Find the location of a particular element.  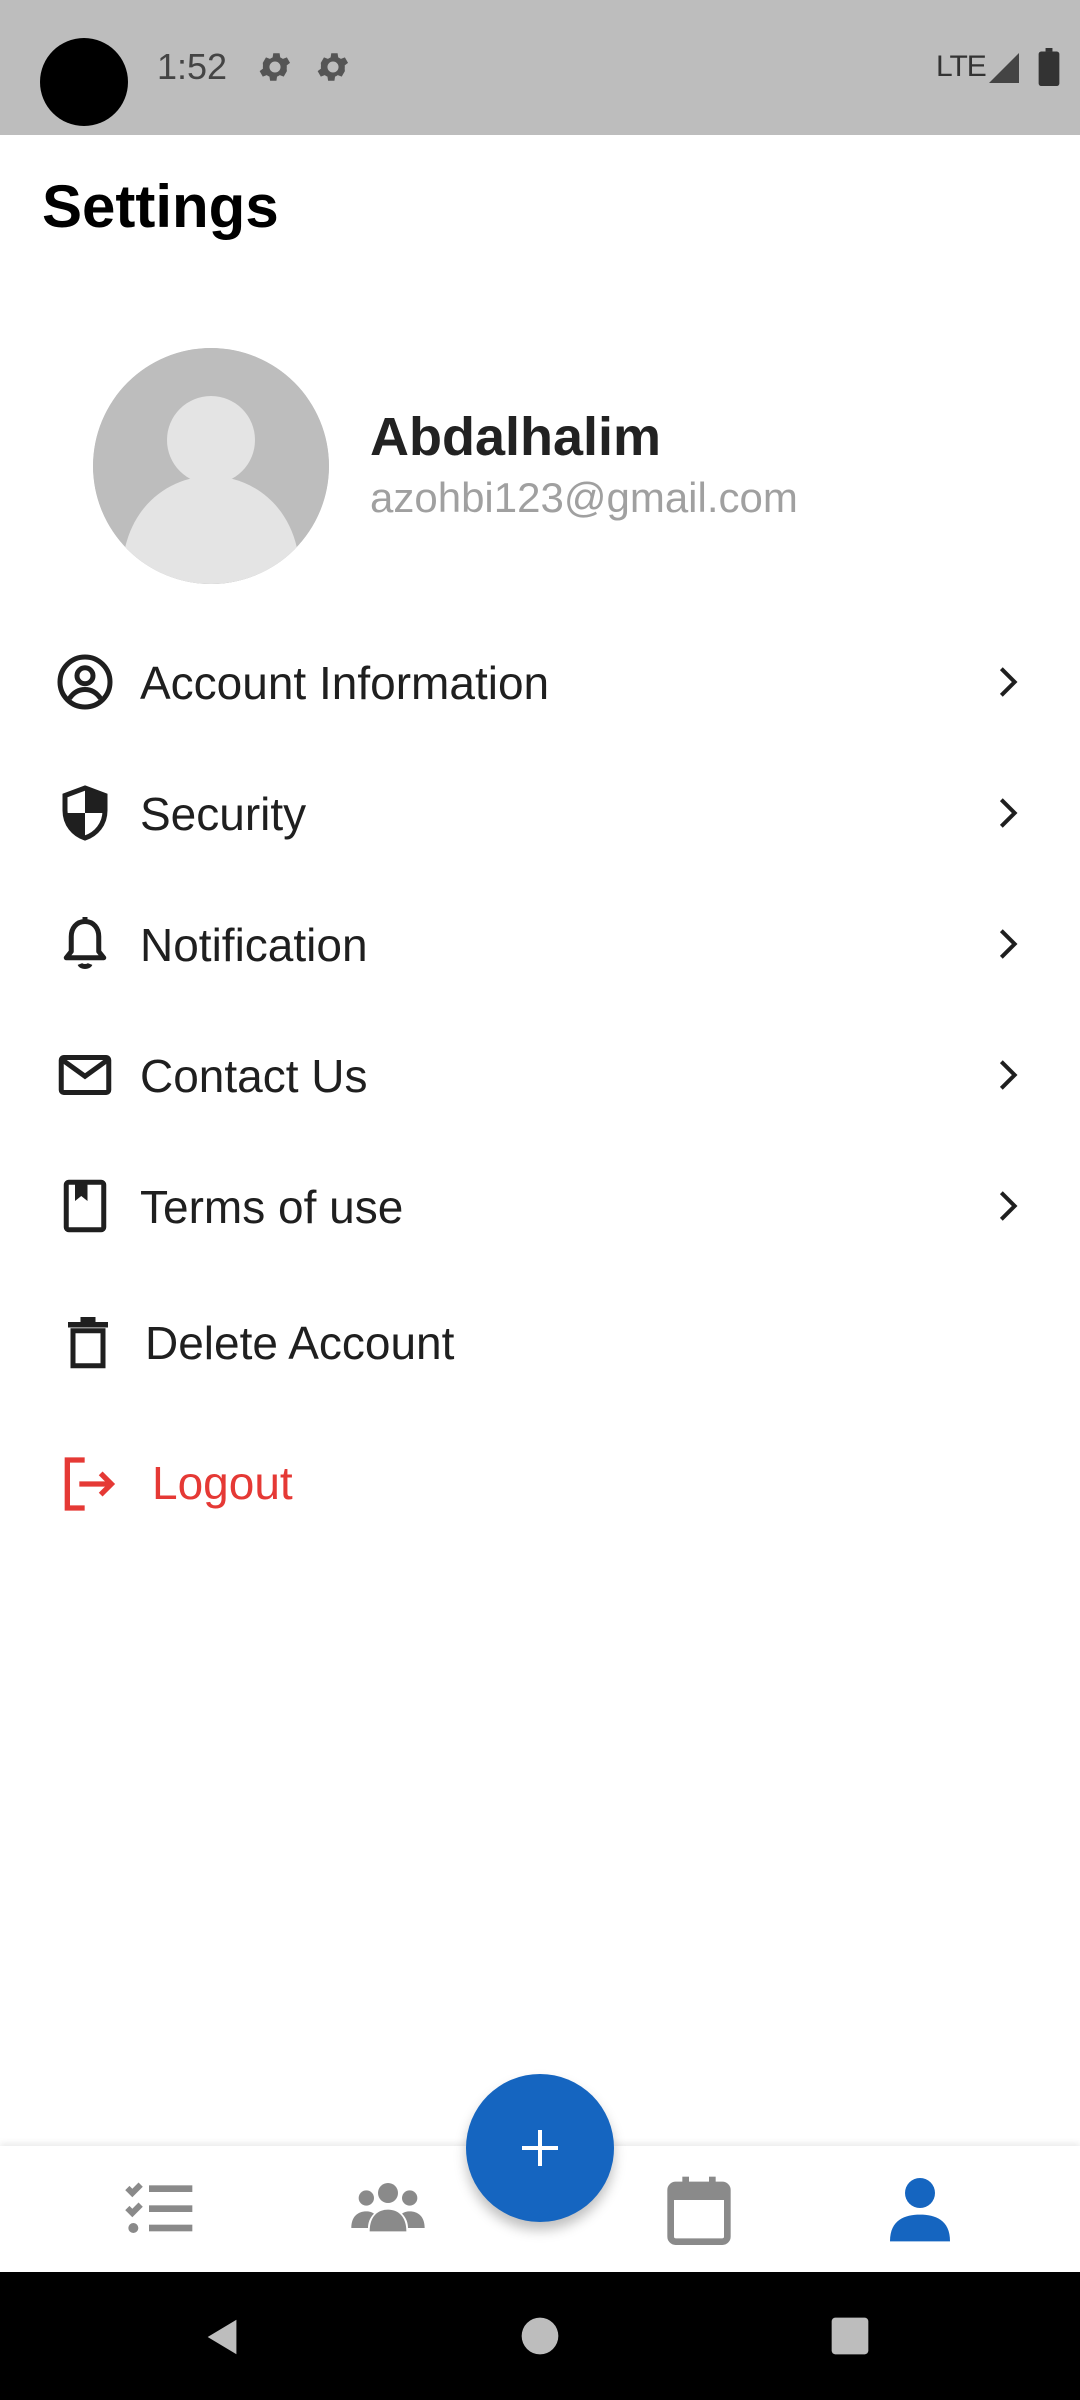

menu-item-label: Notification is located at coordinates (254, 945).